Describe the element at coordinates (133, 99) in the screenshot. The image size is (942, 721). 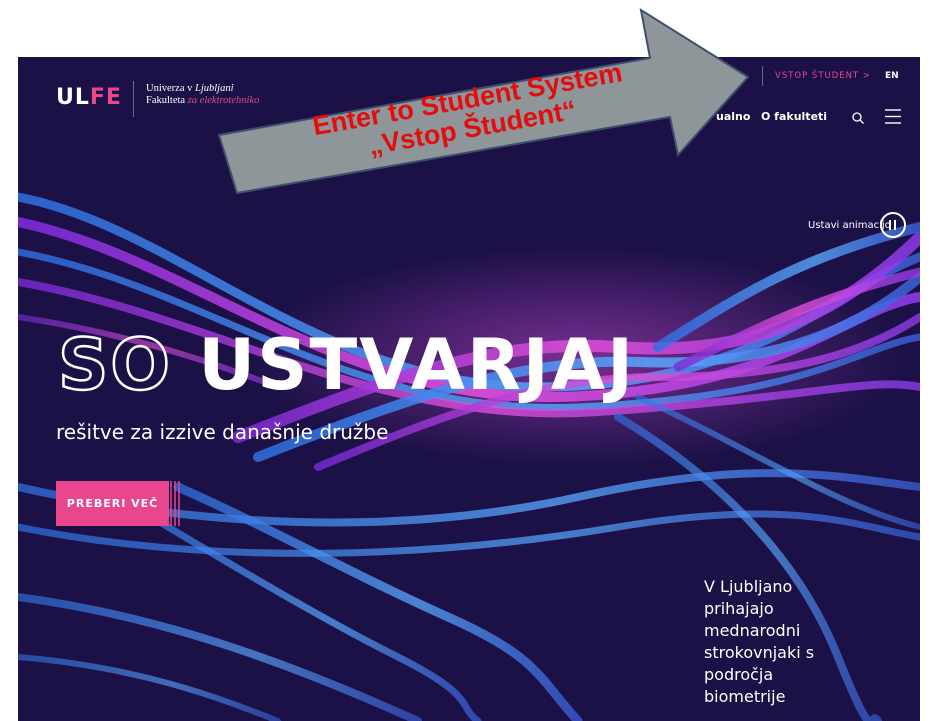
I see `logo-divider` at that location.